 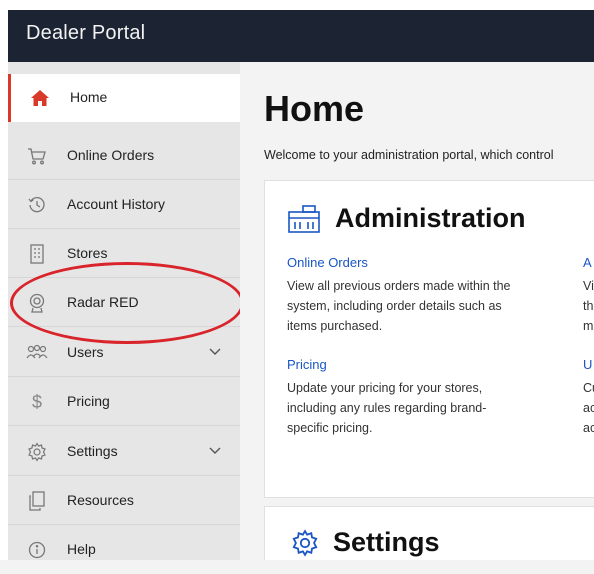 What do you see at coordinates (124, 452) in the screenshot?
I see `sidebar-item-settings: Settings` at bounding box center [124, 452].